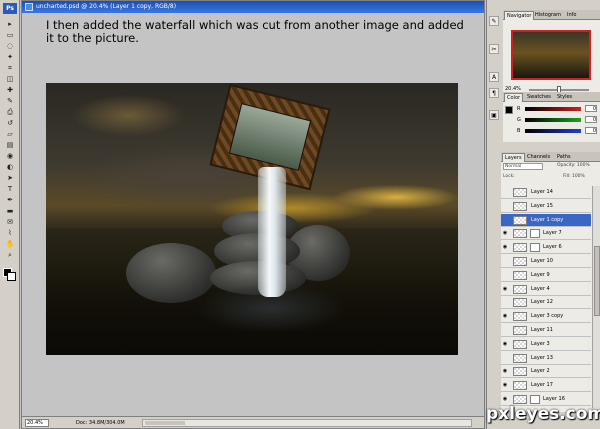 This screenshot has width=600, height=429. Describe the element at coordinates (546, 206) in the screenshot. I see `layer-row: Layer 15` at that location.